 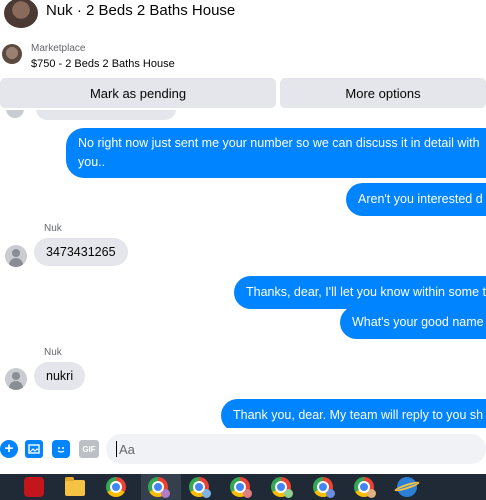 I want to click on message-input: Aa, so click(x=296, y=449).